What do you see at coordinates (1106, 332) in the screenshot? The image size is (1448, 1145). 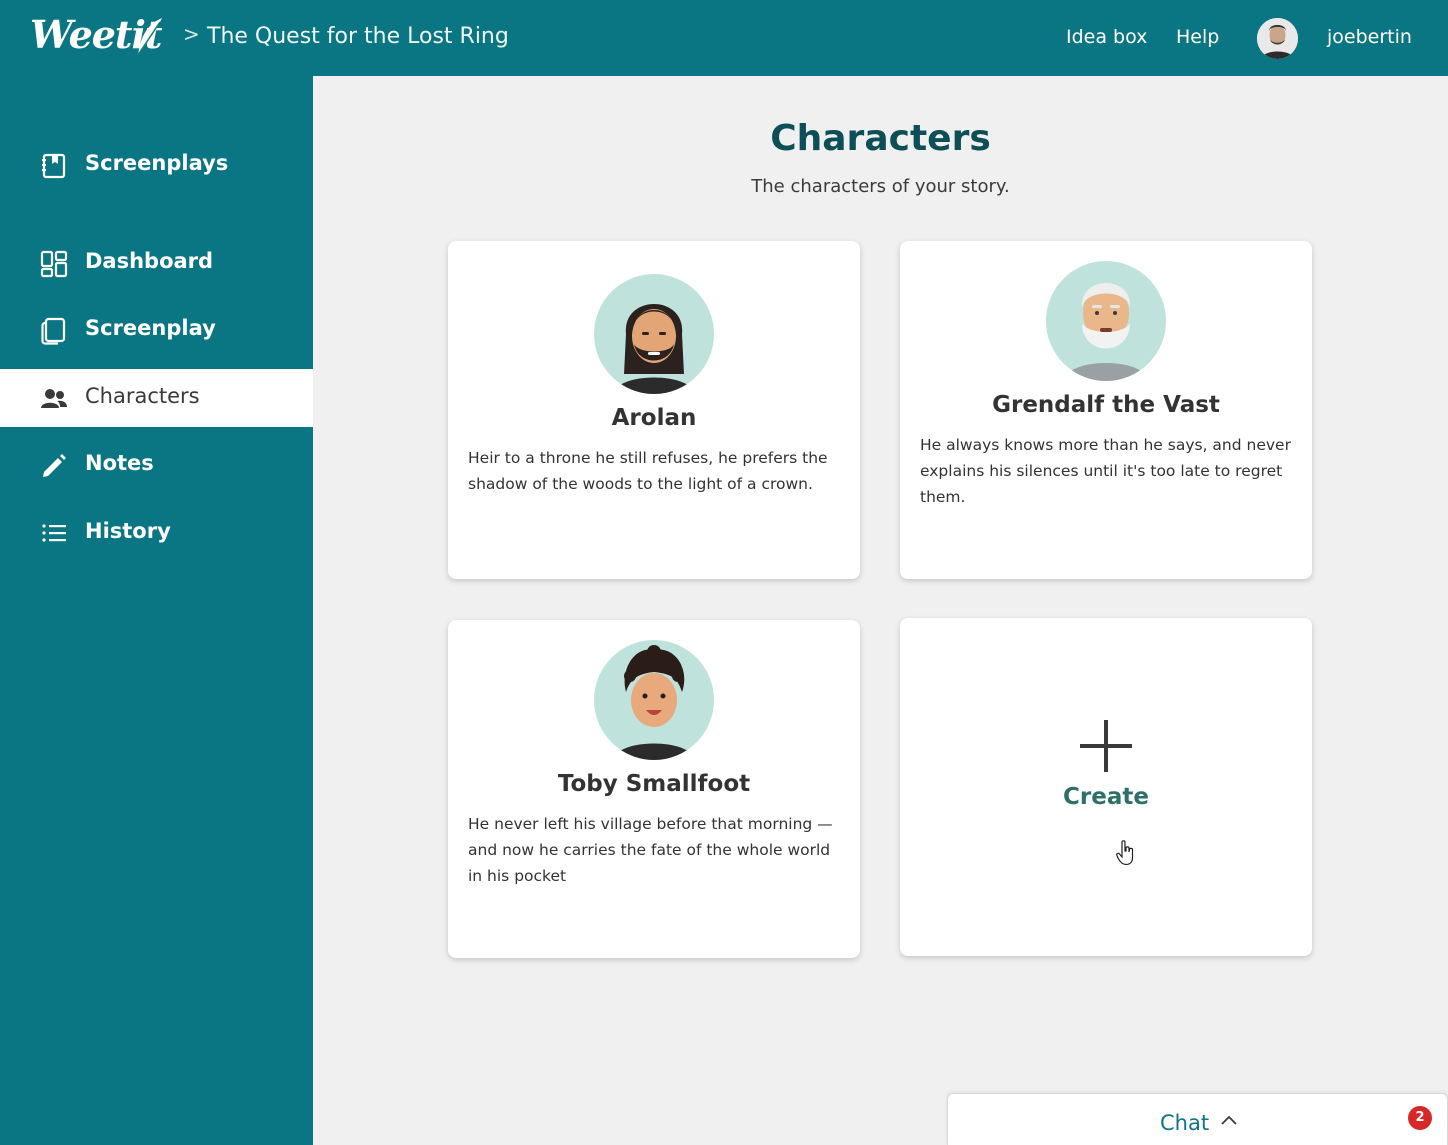 I see `old-bearded-man-avatar-icon` at bounding box center [1106, 332].